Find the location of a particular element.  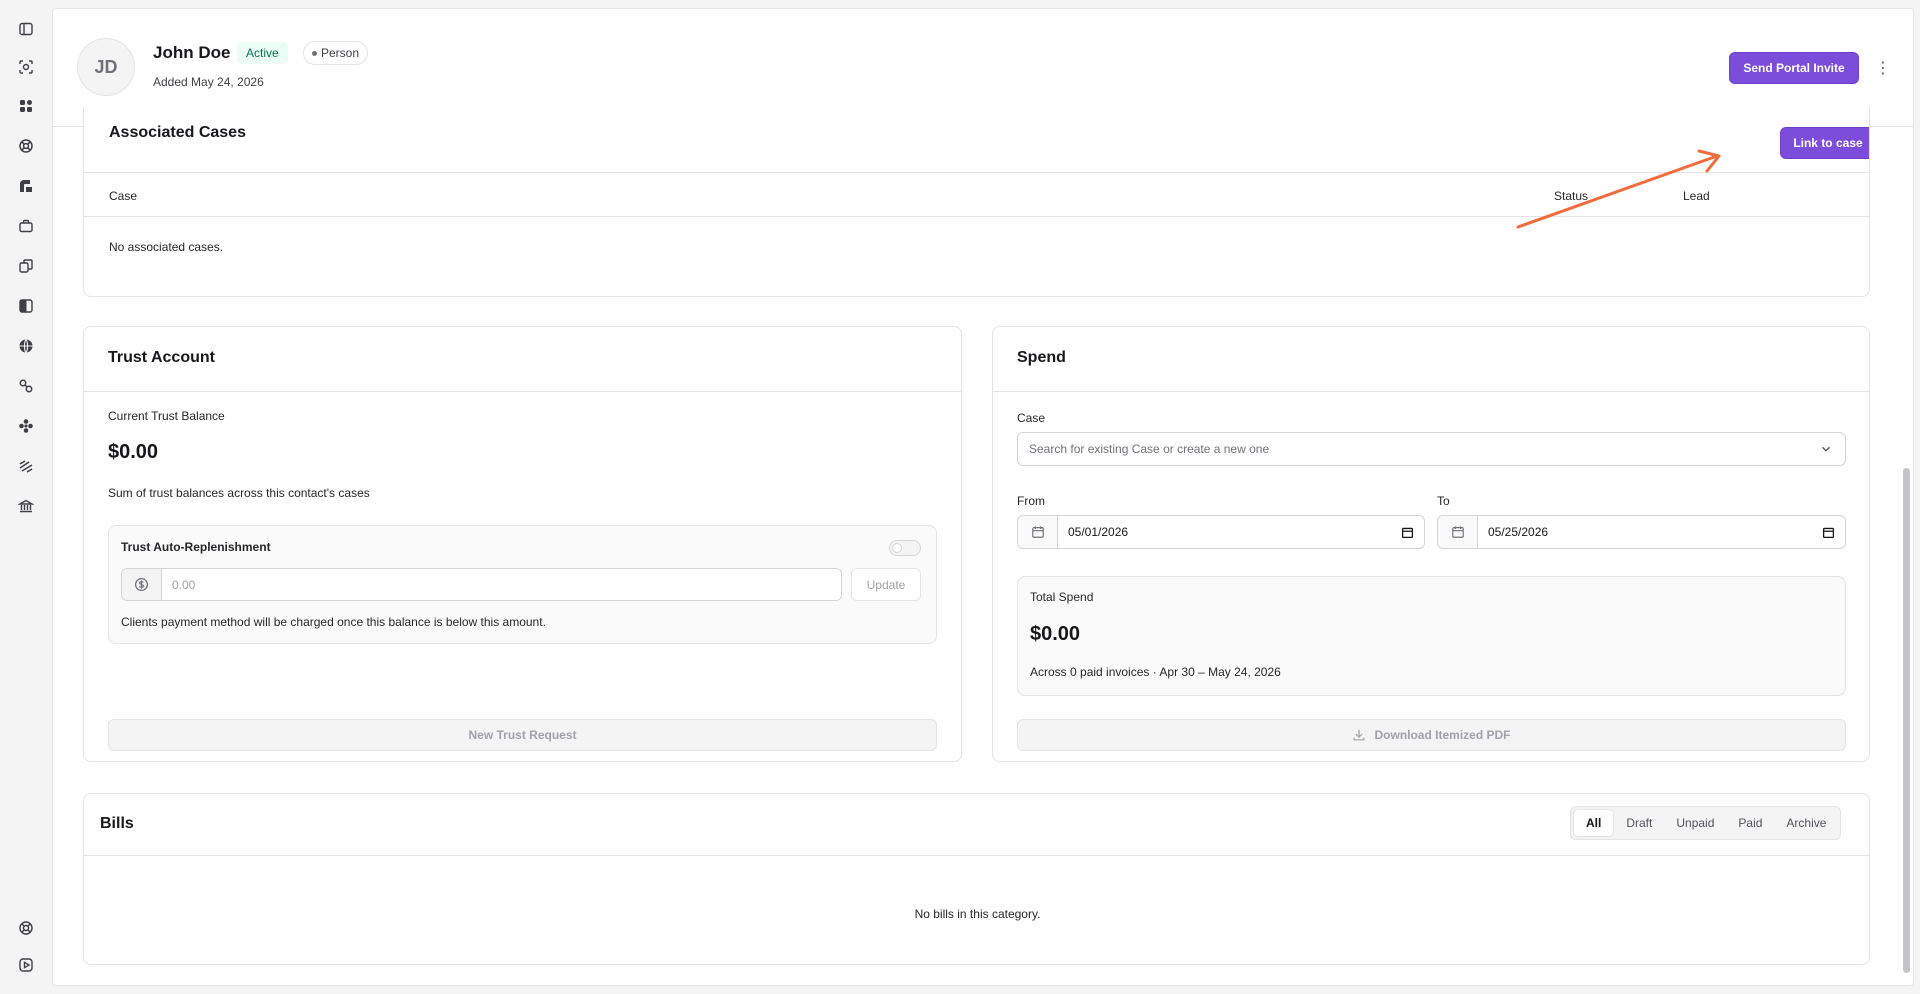

to-date-field: 05/25/2026 is located at coordinates (1641, 532).